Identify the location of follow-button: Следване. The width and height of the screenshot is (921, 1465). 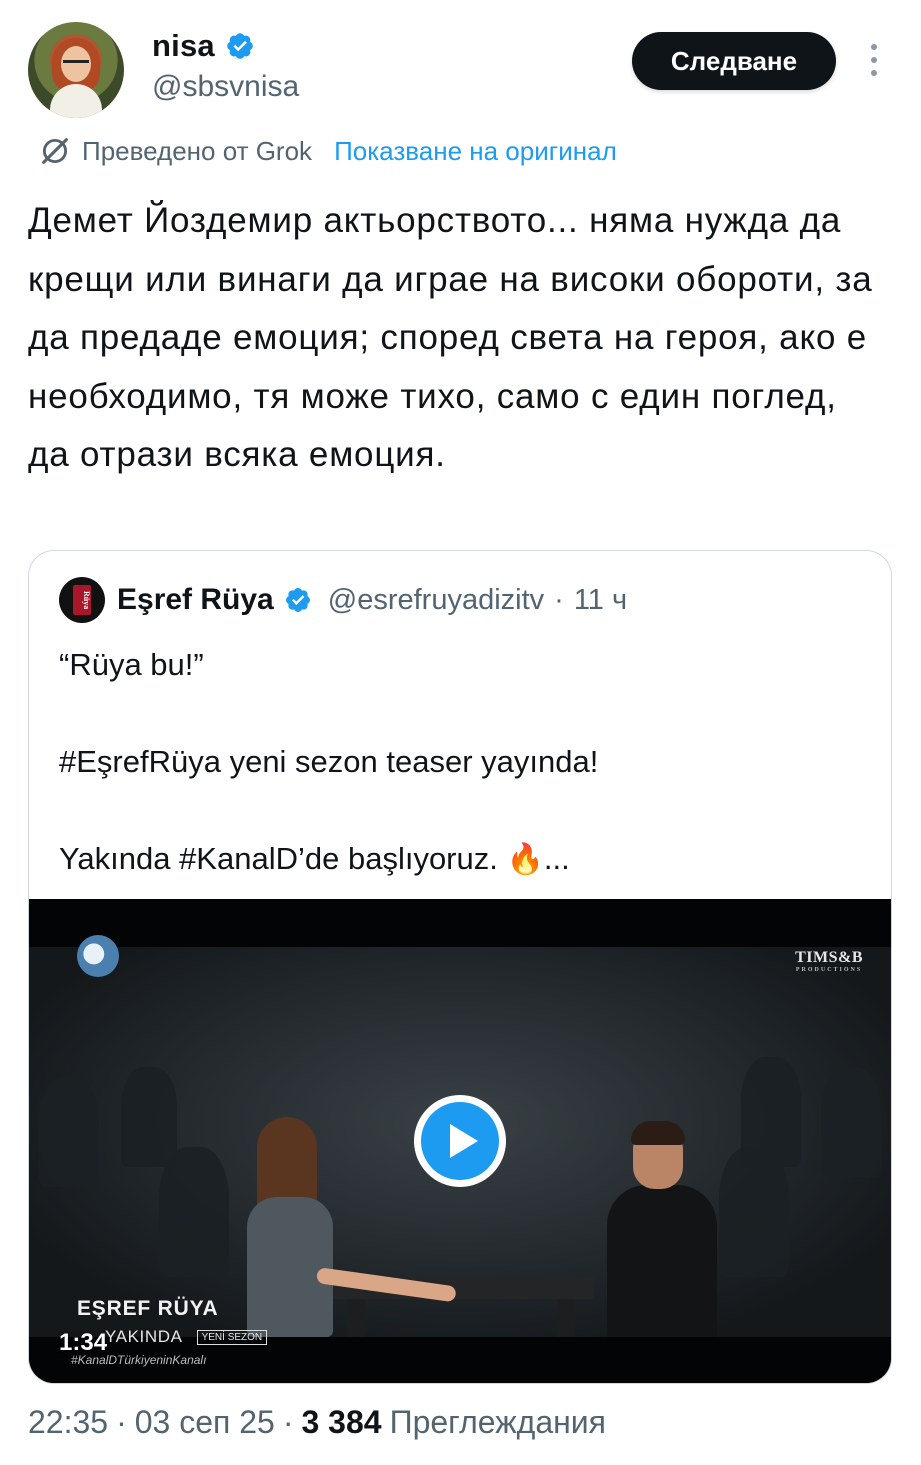
(734, 61).